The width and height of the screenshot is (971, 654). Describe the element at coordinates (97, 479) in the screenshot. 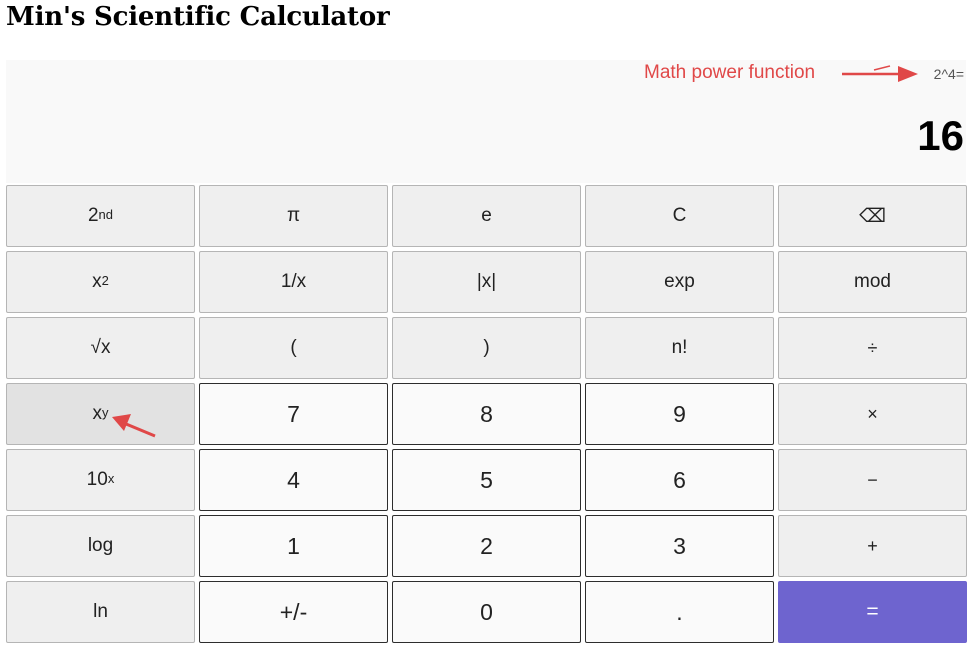

I see `ten-power-base: 10` at that location.